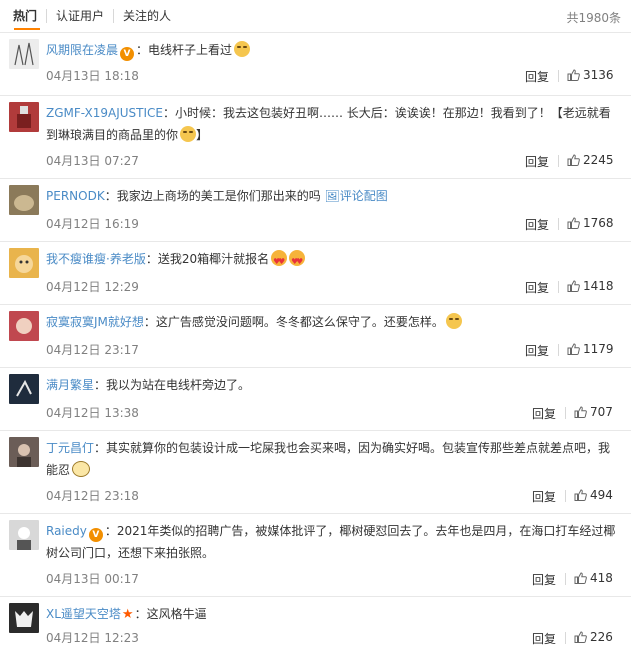 Image resolution: width=631 pixels, height=653 pixels. I want to click on like-button: 418, so click(593, 578).